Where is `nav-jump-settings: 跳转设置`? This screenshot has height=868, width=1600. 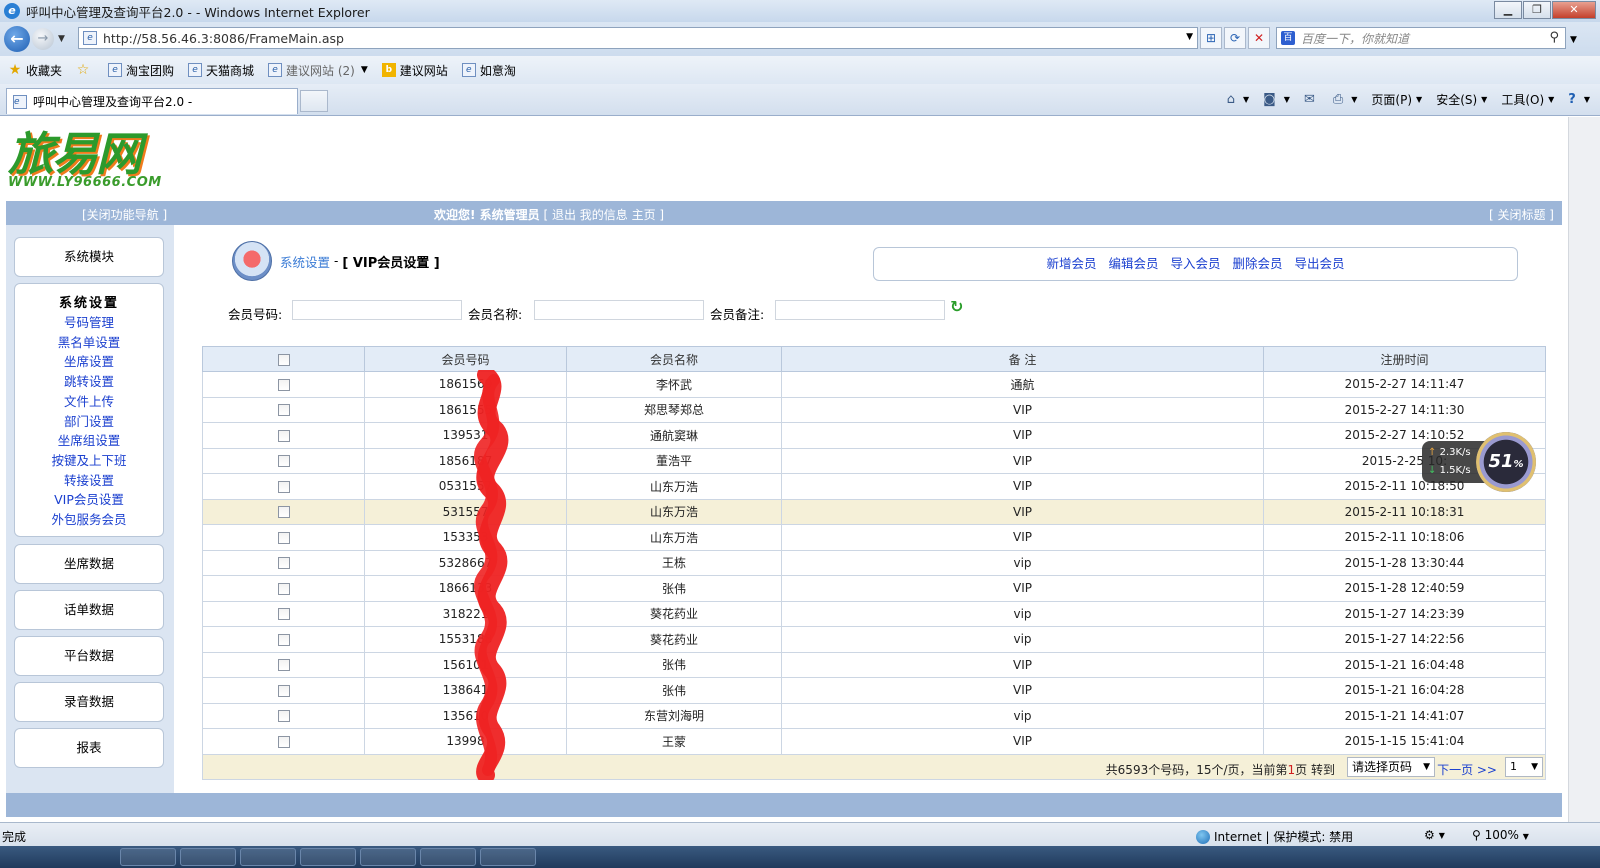 nav-jump-settings: 跳转设置 is located at coordinates (89, 382).